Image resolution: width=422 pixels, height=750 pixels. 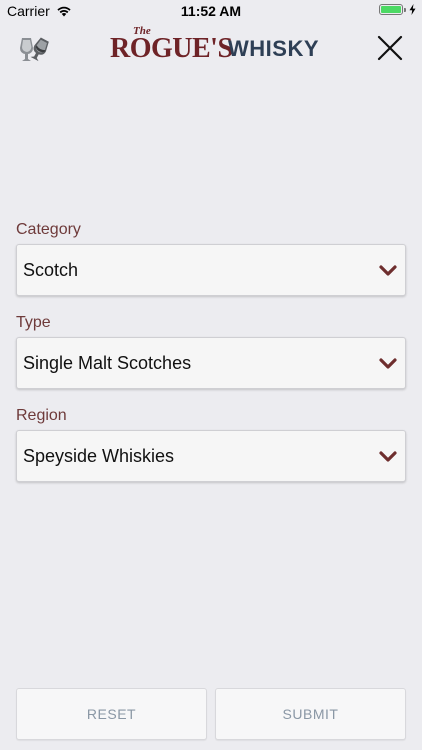 What do you see at coordinates (211, 270) in the screenshot?
I see `category-select: Scotch` at bounding box center [211, 270].